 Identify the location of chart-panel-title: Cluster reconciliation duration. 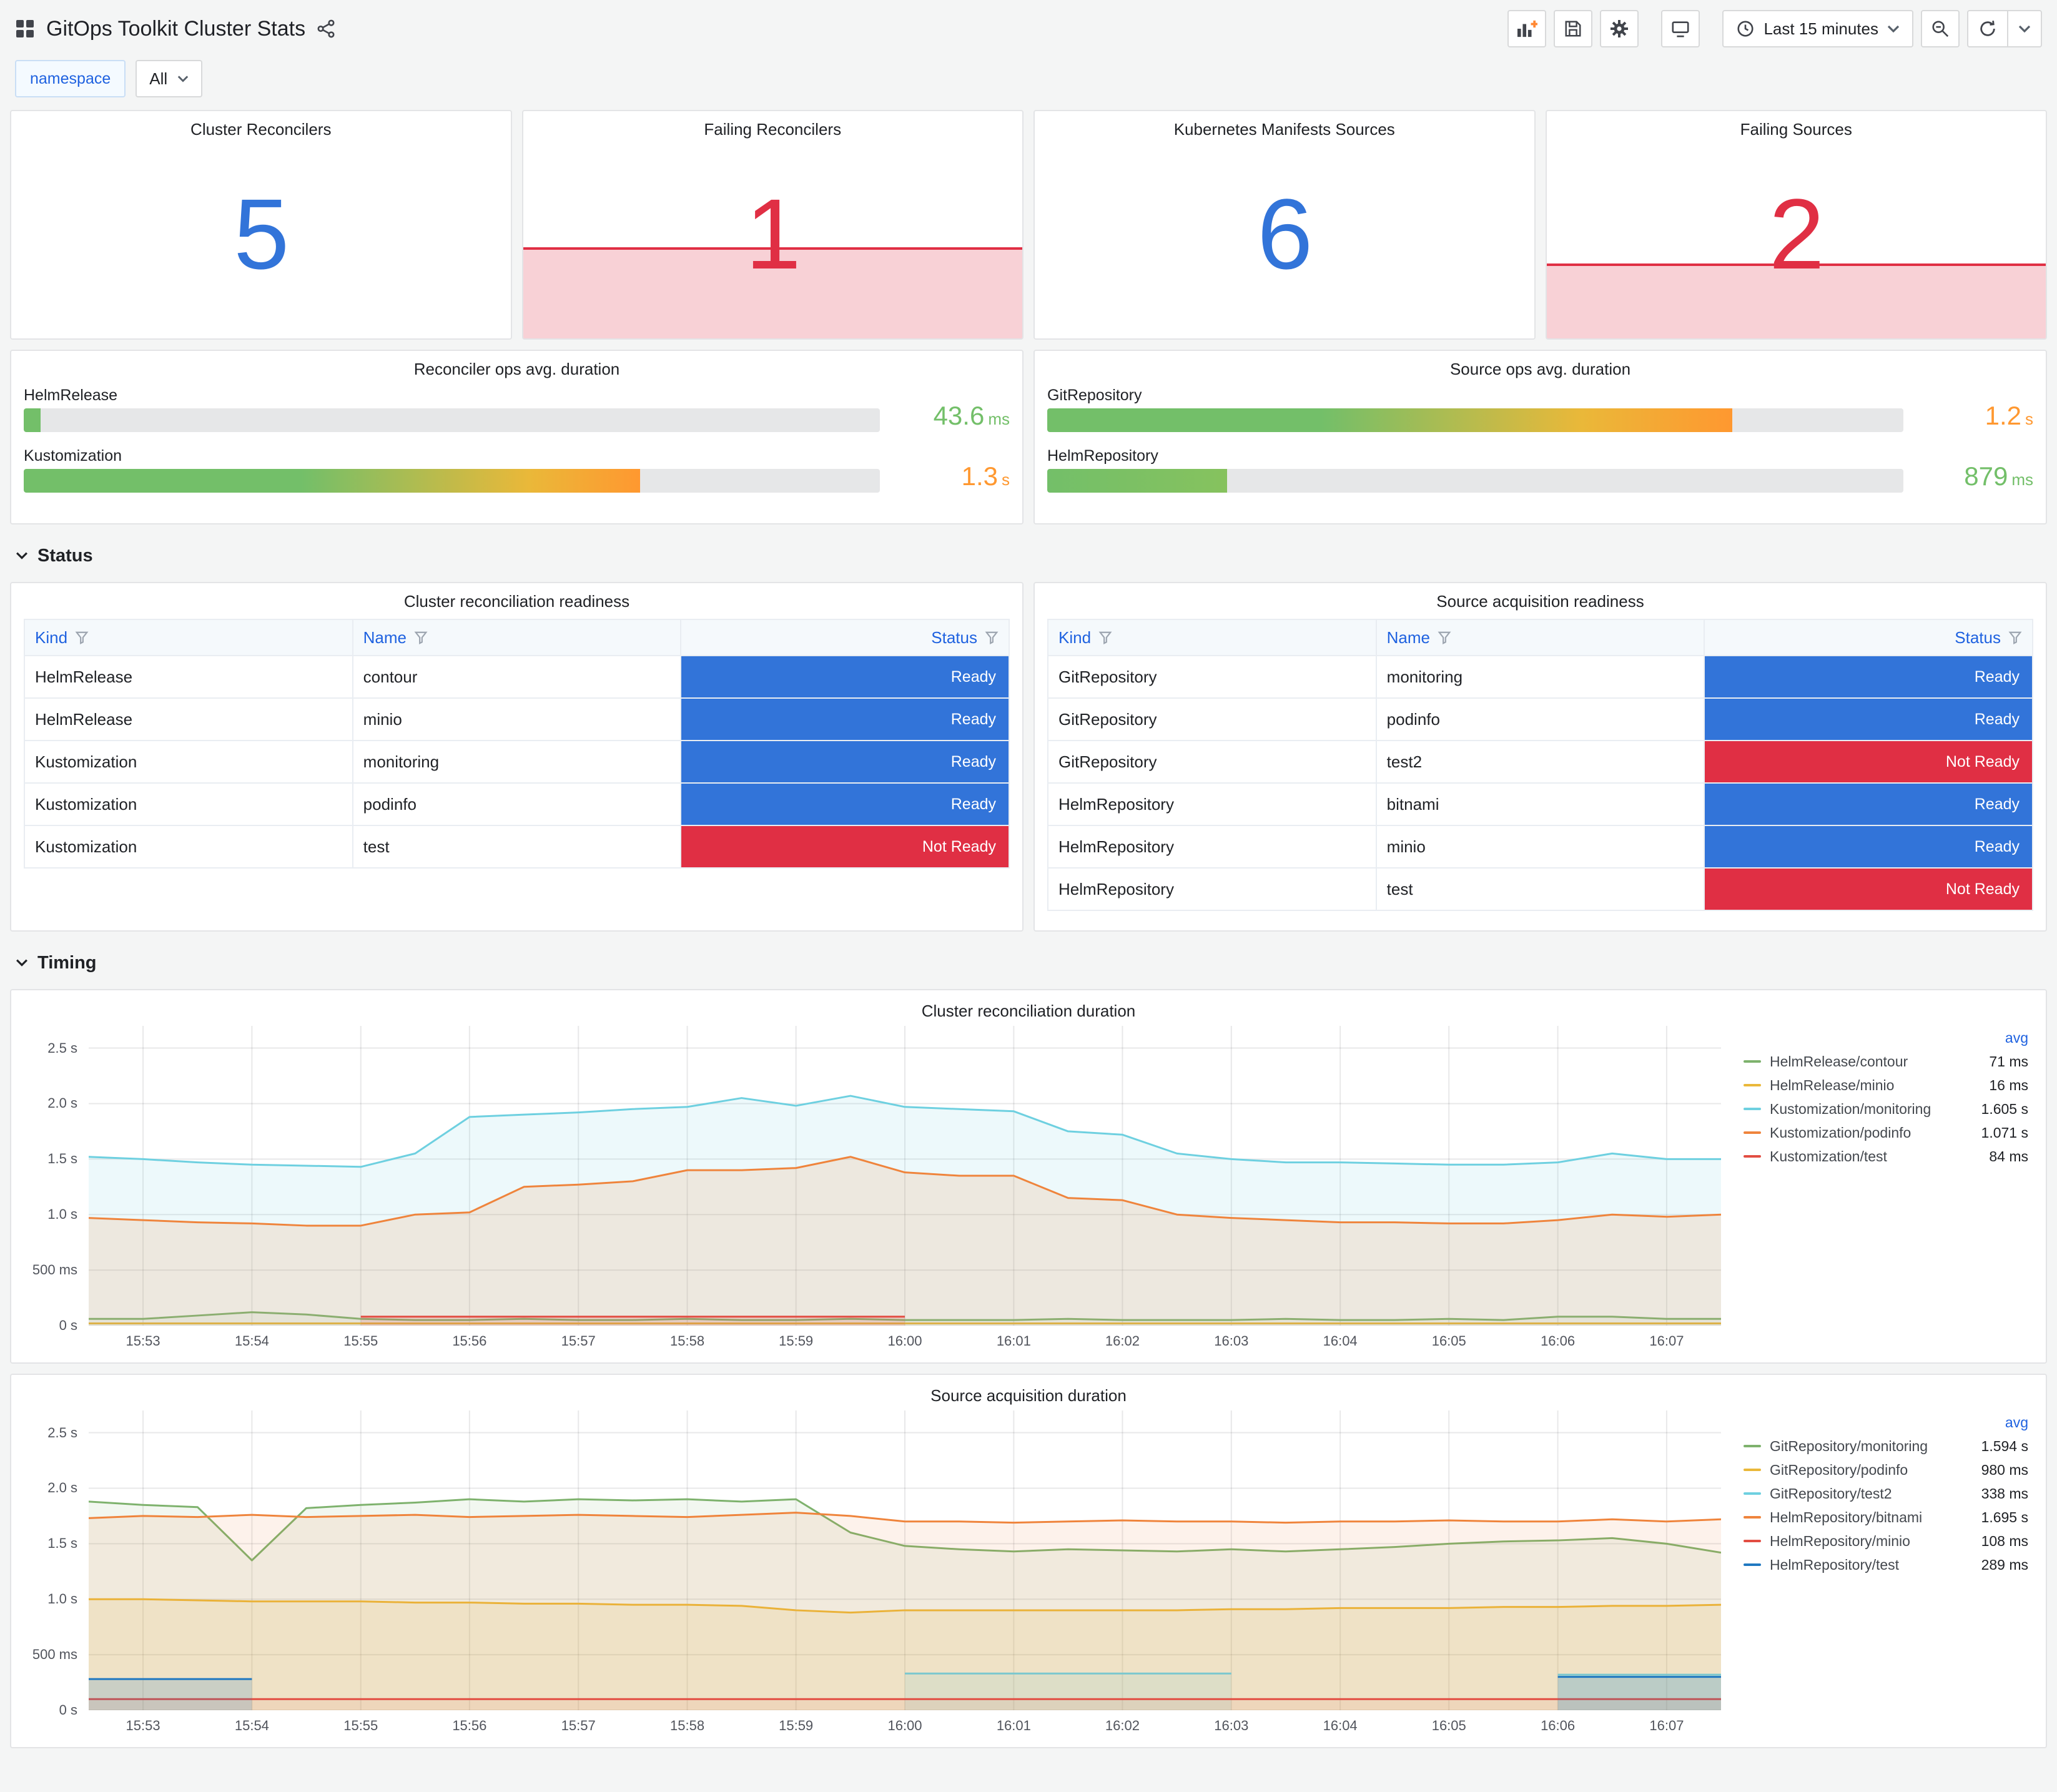
(1028, 1007).